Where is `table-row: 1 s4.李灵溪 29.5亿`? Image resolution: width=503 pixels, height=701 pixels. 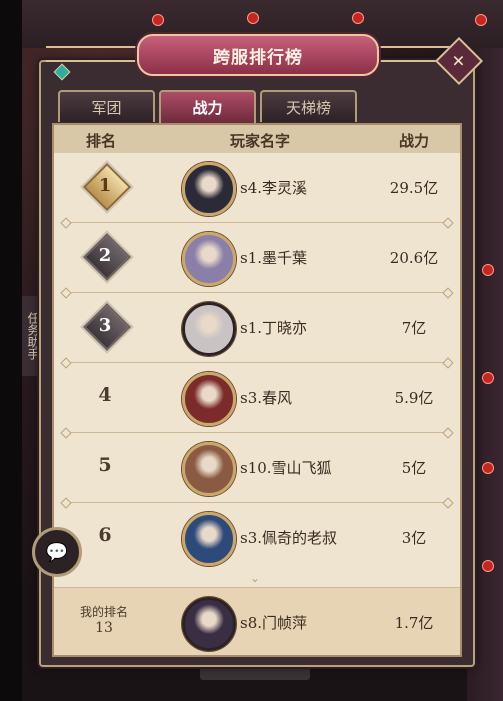
table-row: 1 s4.李灵溪 29.5亿 is located at coordinates (257, 188).